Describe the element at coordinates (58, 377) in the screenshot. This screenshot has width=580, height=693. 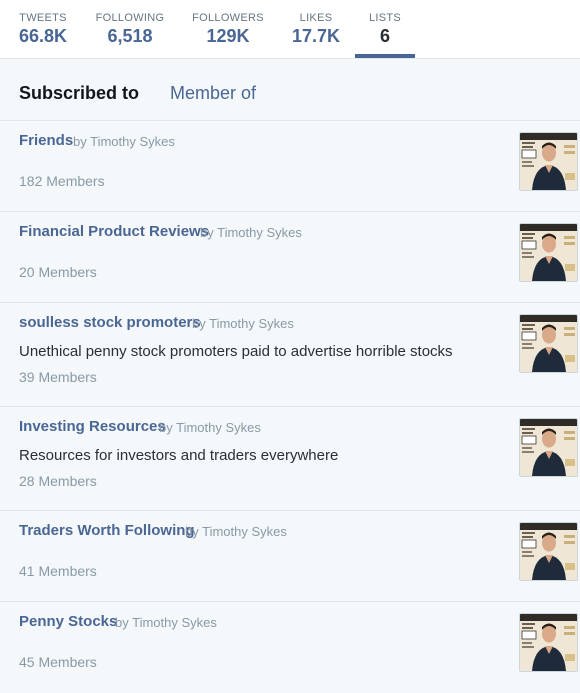
I see `list-members-count: 39 Members` at that location.